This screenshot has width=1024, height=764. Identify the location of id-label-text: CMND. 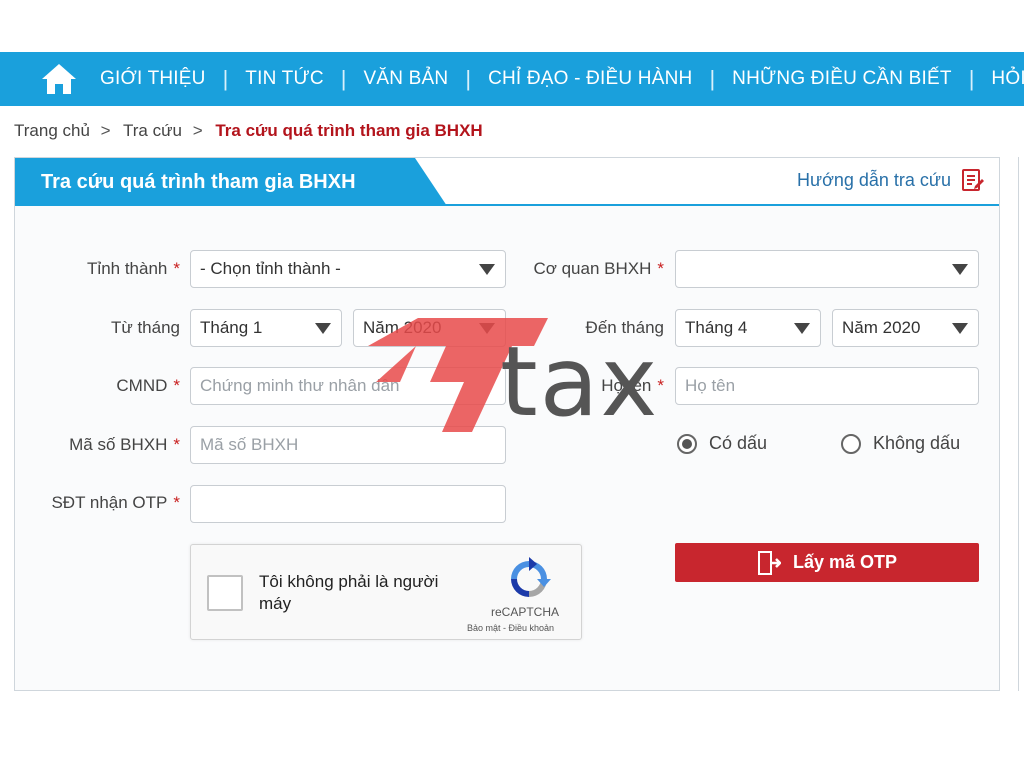
(142, 385).